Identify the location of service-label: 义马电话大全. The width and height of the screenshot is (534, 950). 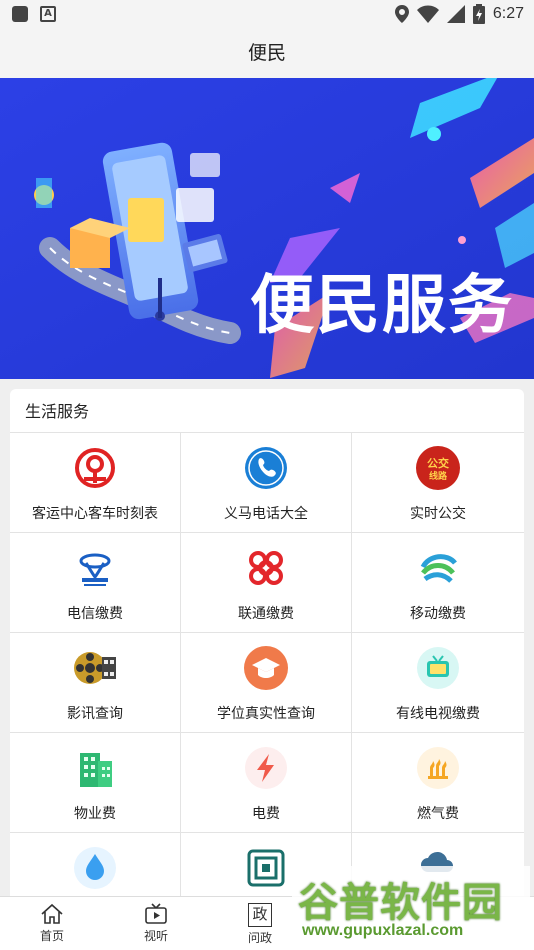
(266, 514).